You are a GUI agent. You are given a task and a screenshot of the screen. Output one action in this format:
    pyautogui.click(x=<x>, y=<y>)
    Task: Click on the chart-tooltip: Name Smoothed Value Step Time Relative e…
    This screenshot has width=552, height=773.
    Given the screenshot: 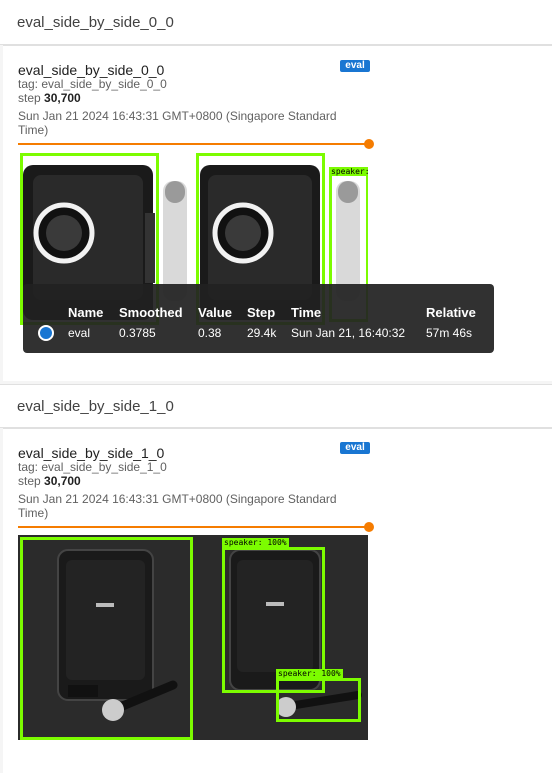 What is the action you would take?
    pyautogui.click(x=258, y=318)
    